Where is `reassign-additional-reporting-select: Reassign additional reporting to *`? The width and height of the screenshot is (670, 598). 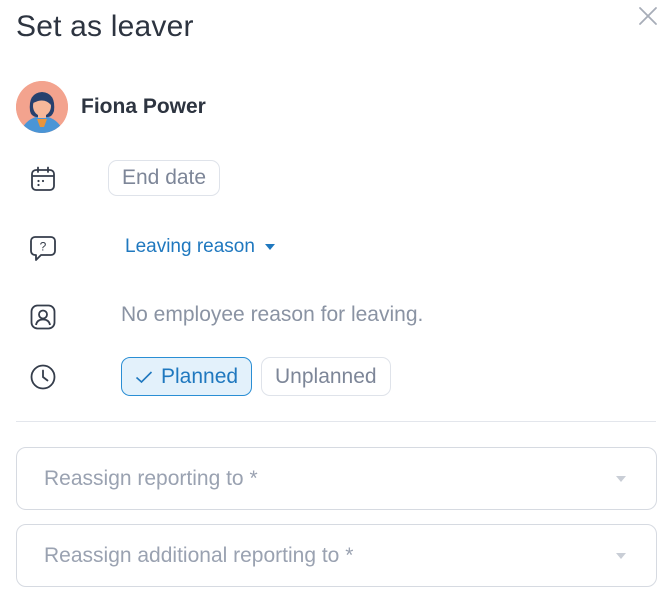 reassign-additional-reporting-select: Reassign additional reporting to * is located at coordinates (336, 555).